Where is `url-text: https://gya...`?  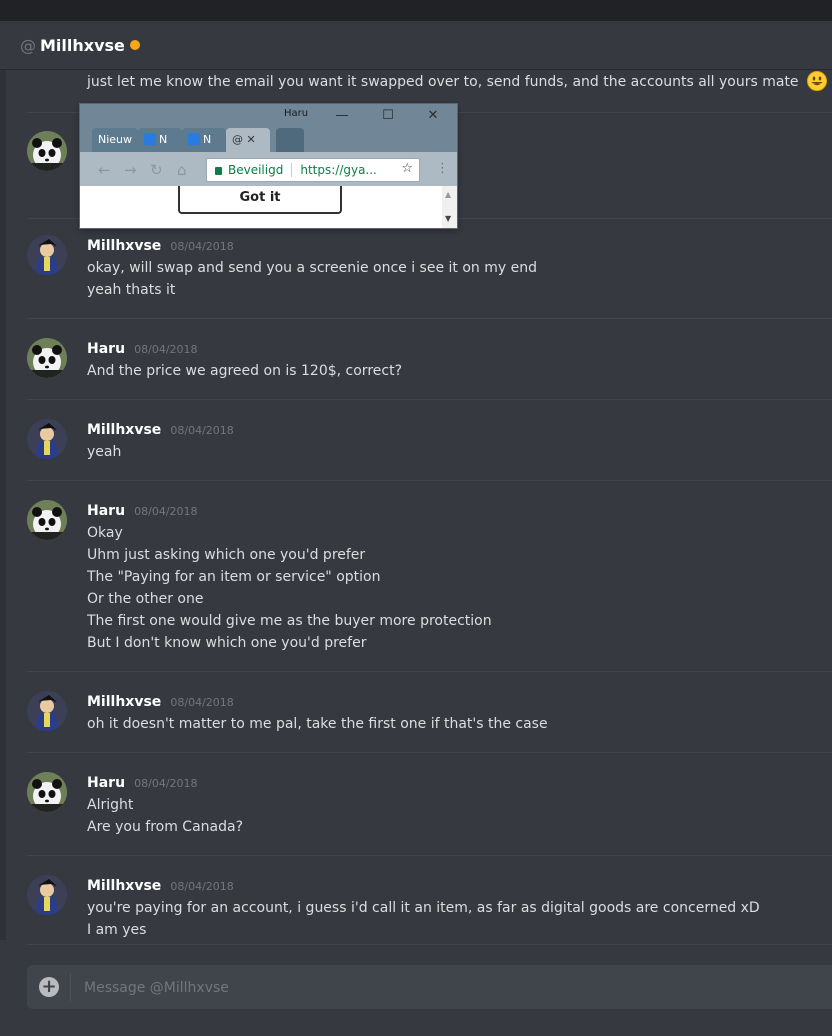
url-text: https://gya... is located at coordinates (338, 170).